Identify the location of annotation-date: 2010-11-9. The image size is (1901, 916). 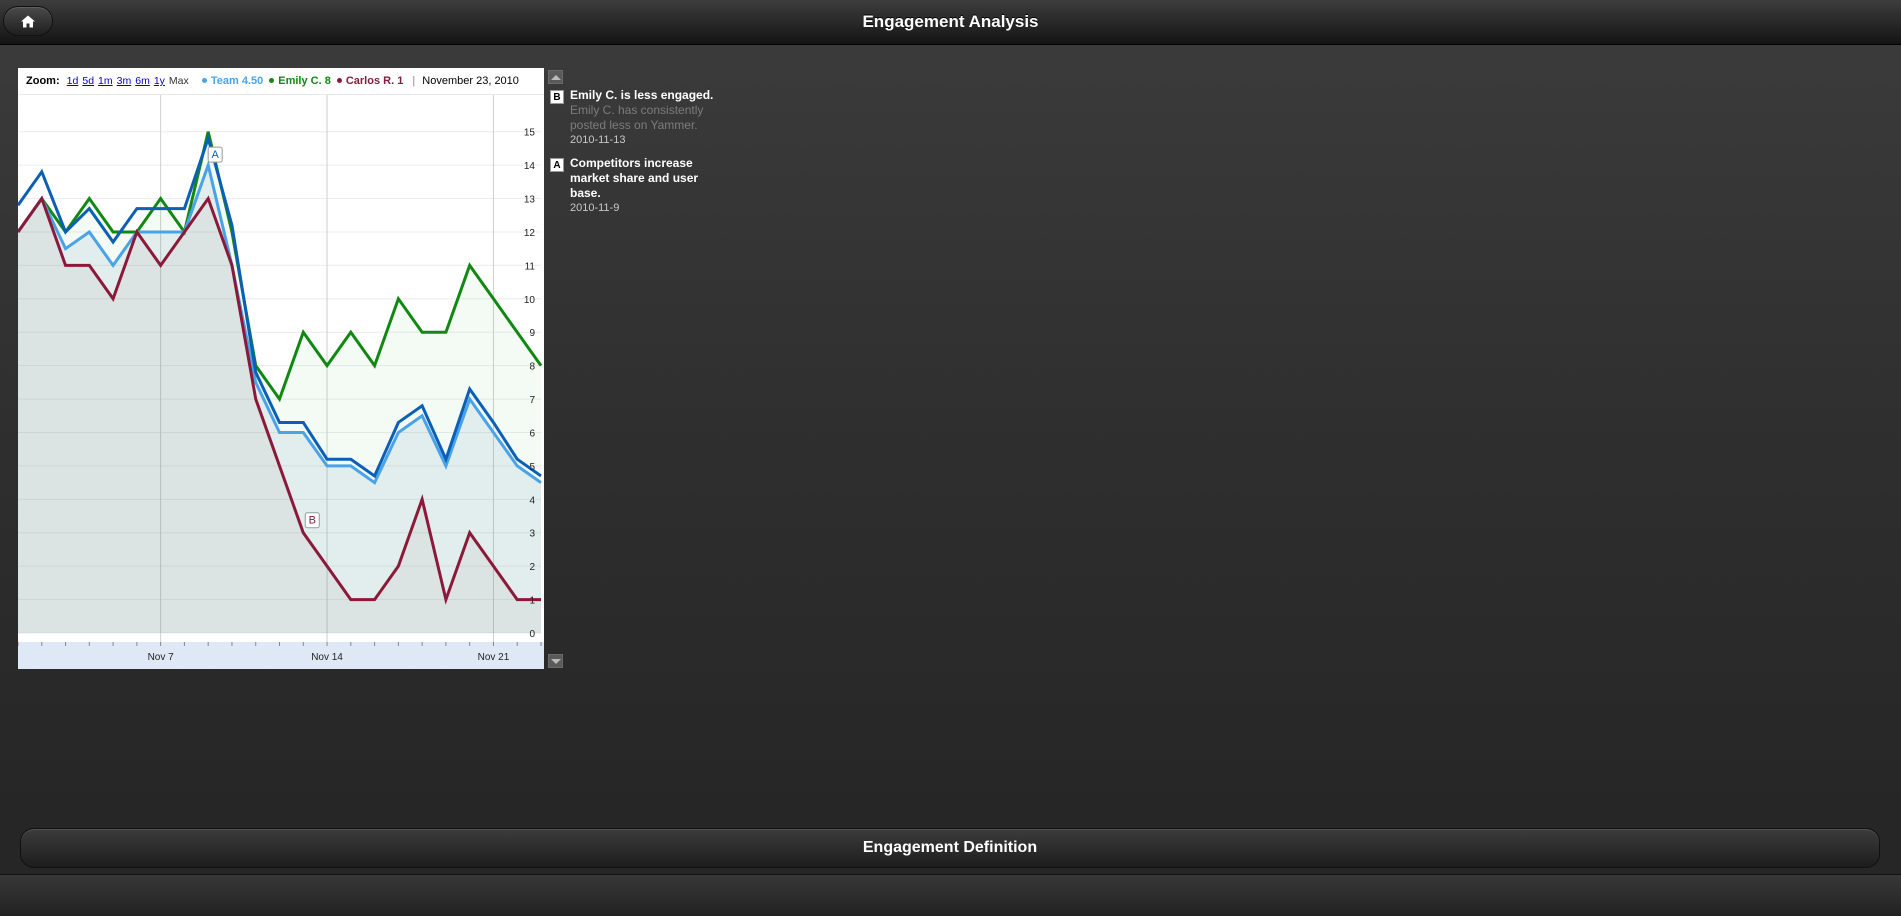
(595, 208).